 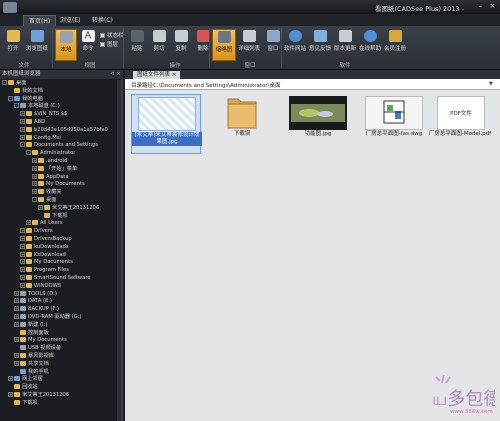 What do you see at coordinates (460, 124) in the screenshot?
I see `file-tile: PDF文件 厂房总平面图-Model.pdf` at bounding box center [460, 124].